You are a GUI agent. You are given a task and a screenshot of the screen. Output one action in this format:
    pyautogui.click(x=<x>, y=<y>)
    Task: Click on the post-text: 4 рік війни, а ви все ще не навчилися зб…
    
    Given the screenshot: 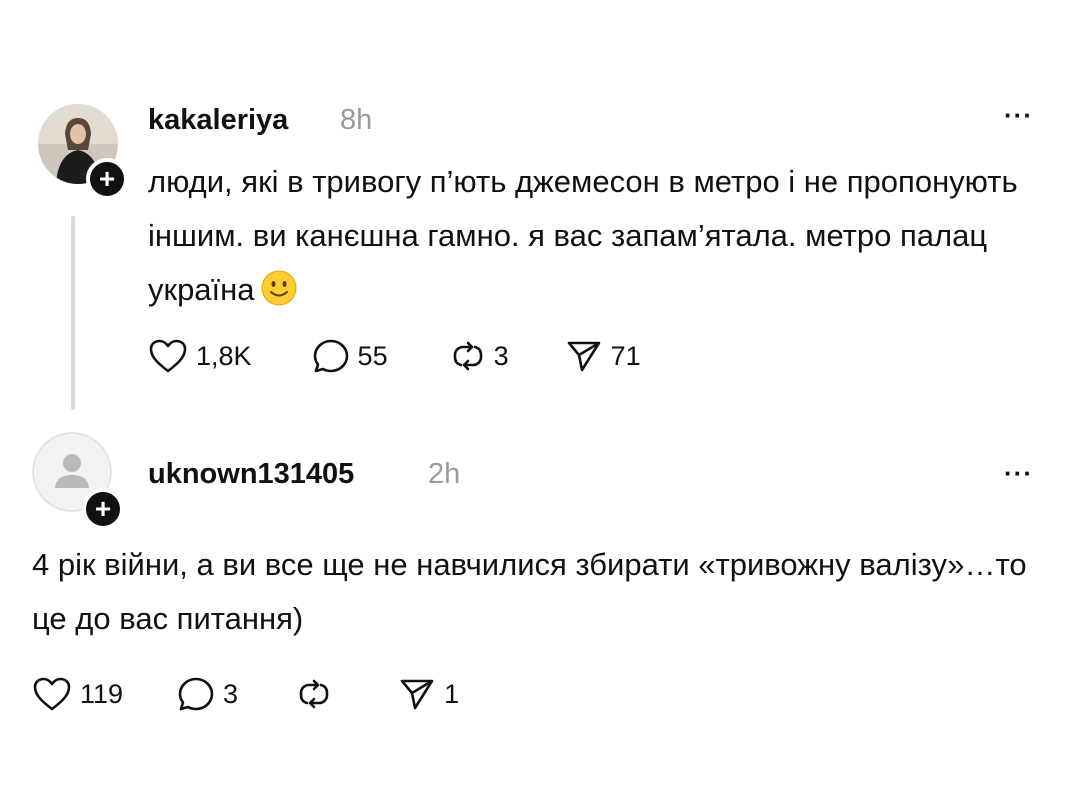 What is the action you would take?
    pyautogui.click(x=529, y=591)
    